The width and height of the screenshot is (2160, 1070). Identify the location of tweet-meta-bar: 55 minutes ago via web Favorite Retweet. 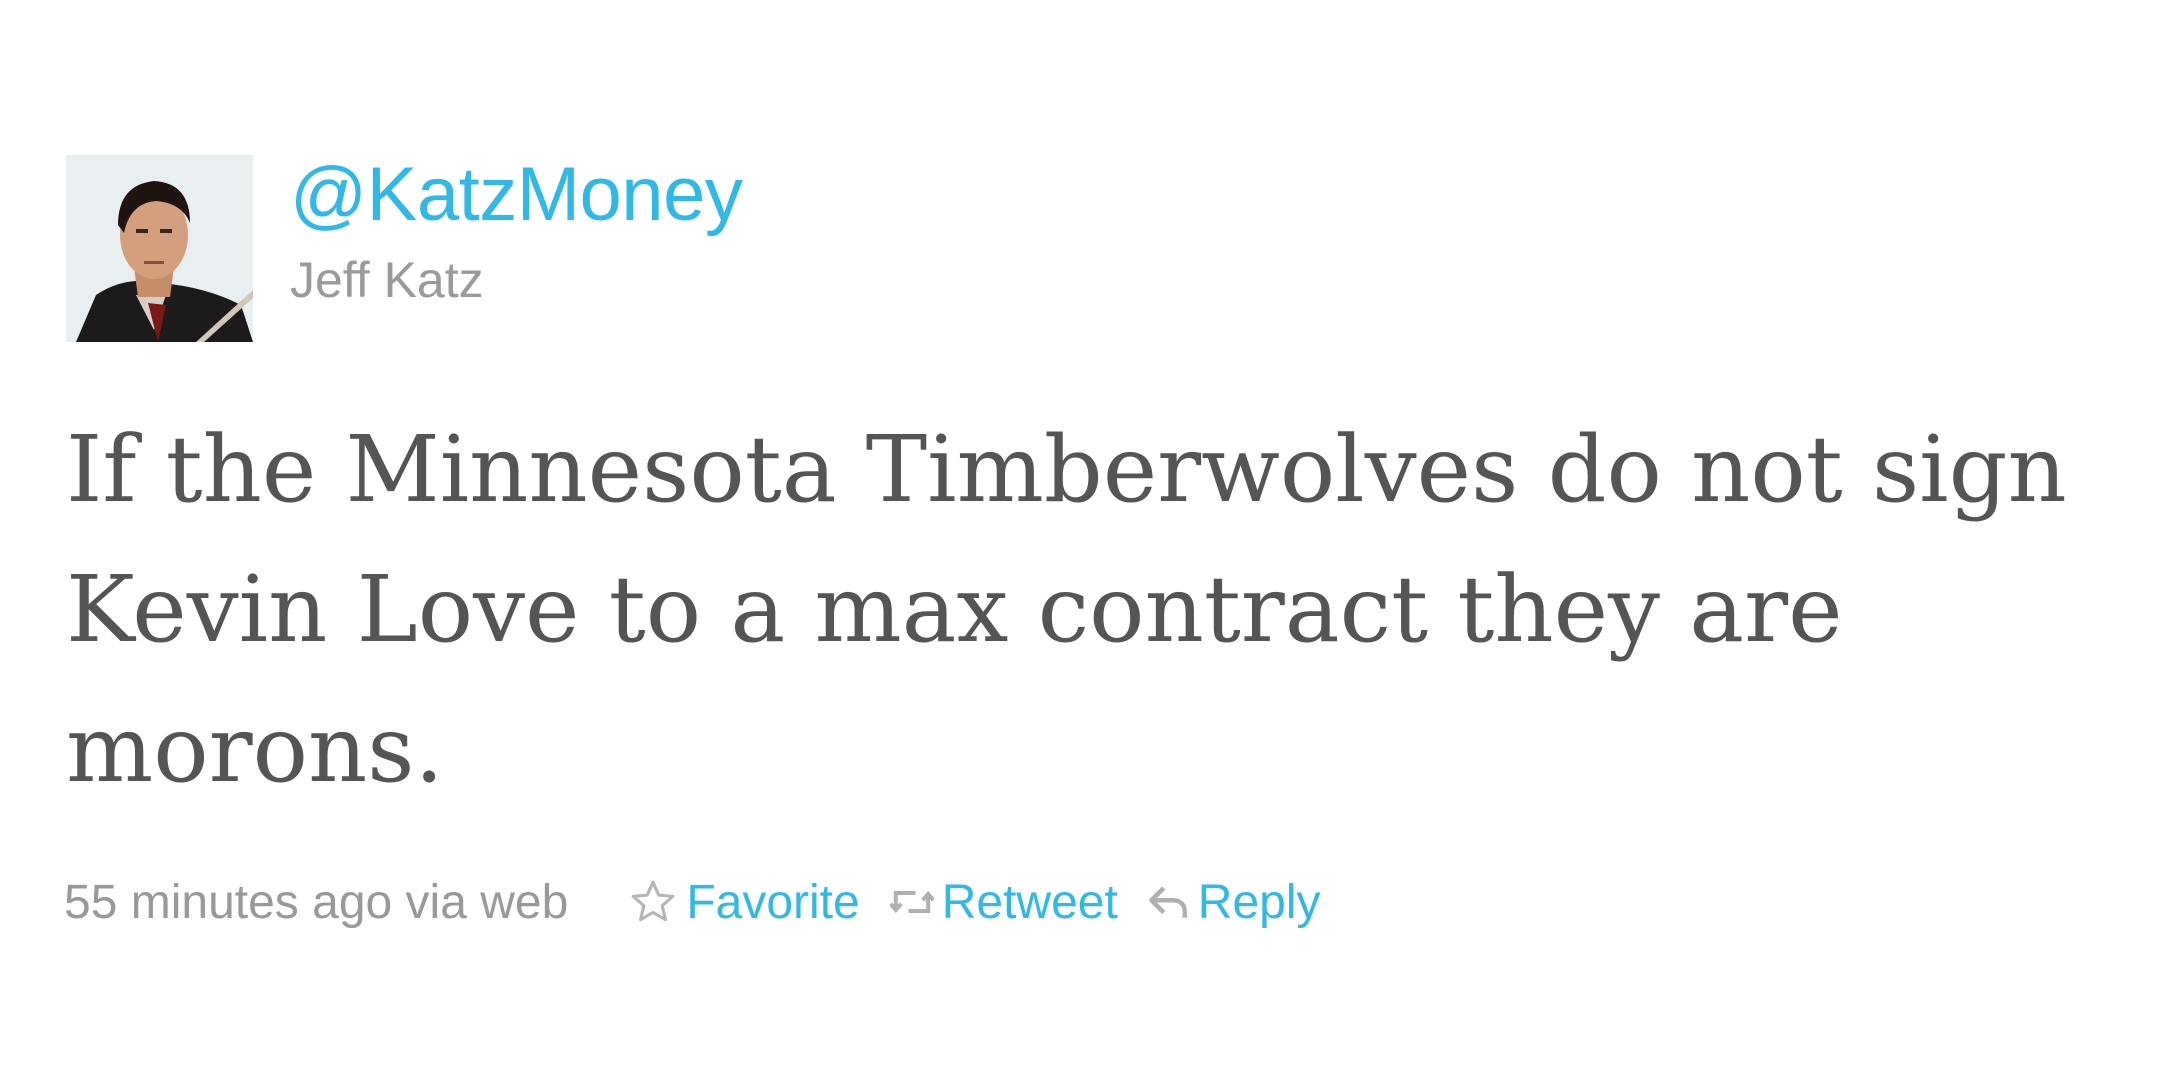
(707, 902).